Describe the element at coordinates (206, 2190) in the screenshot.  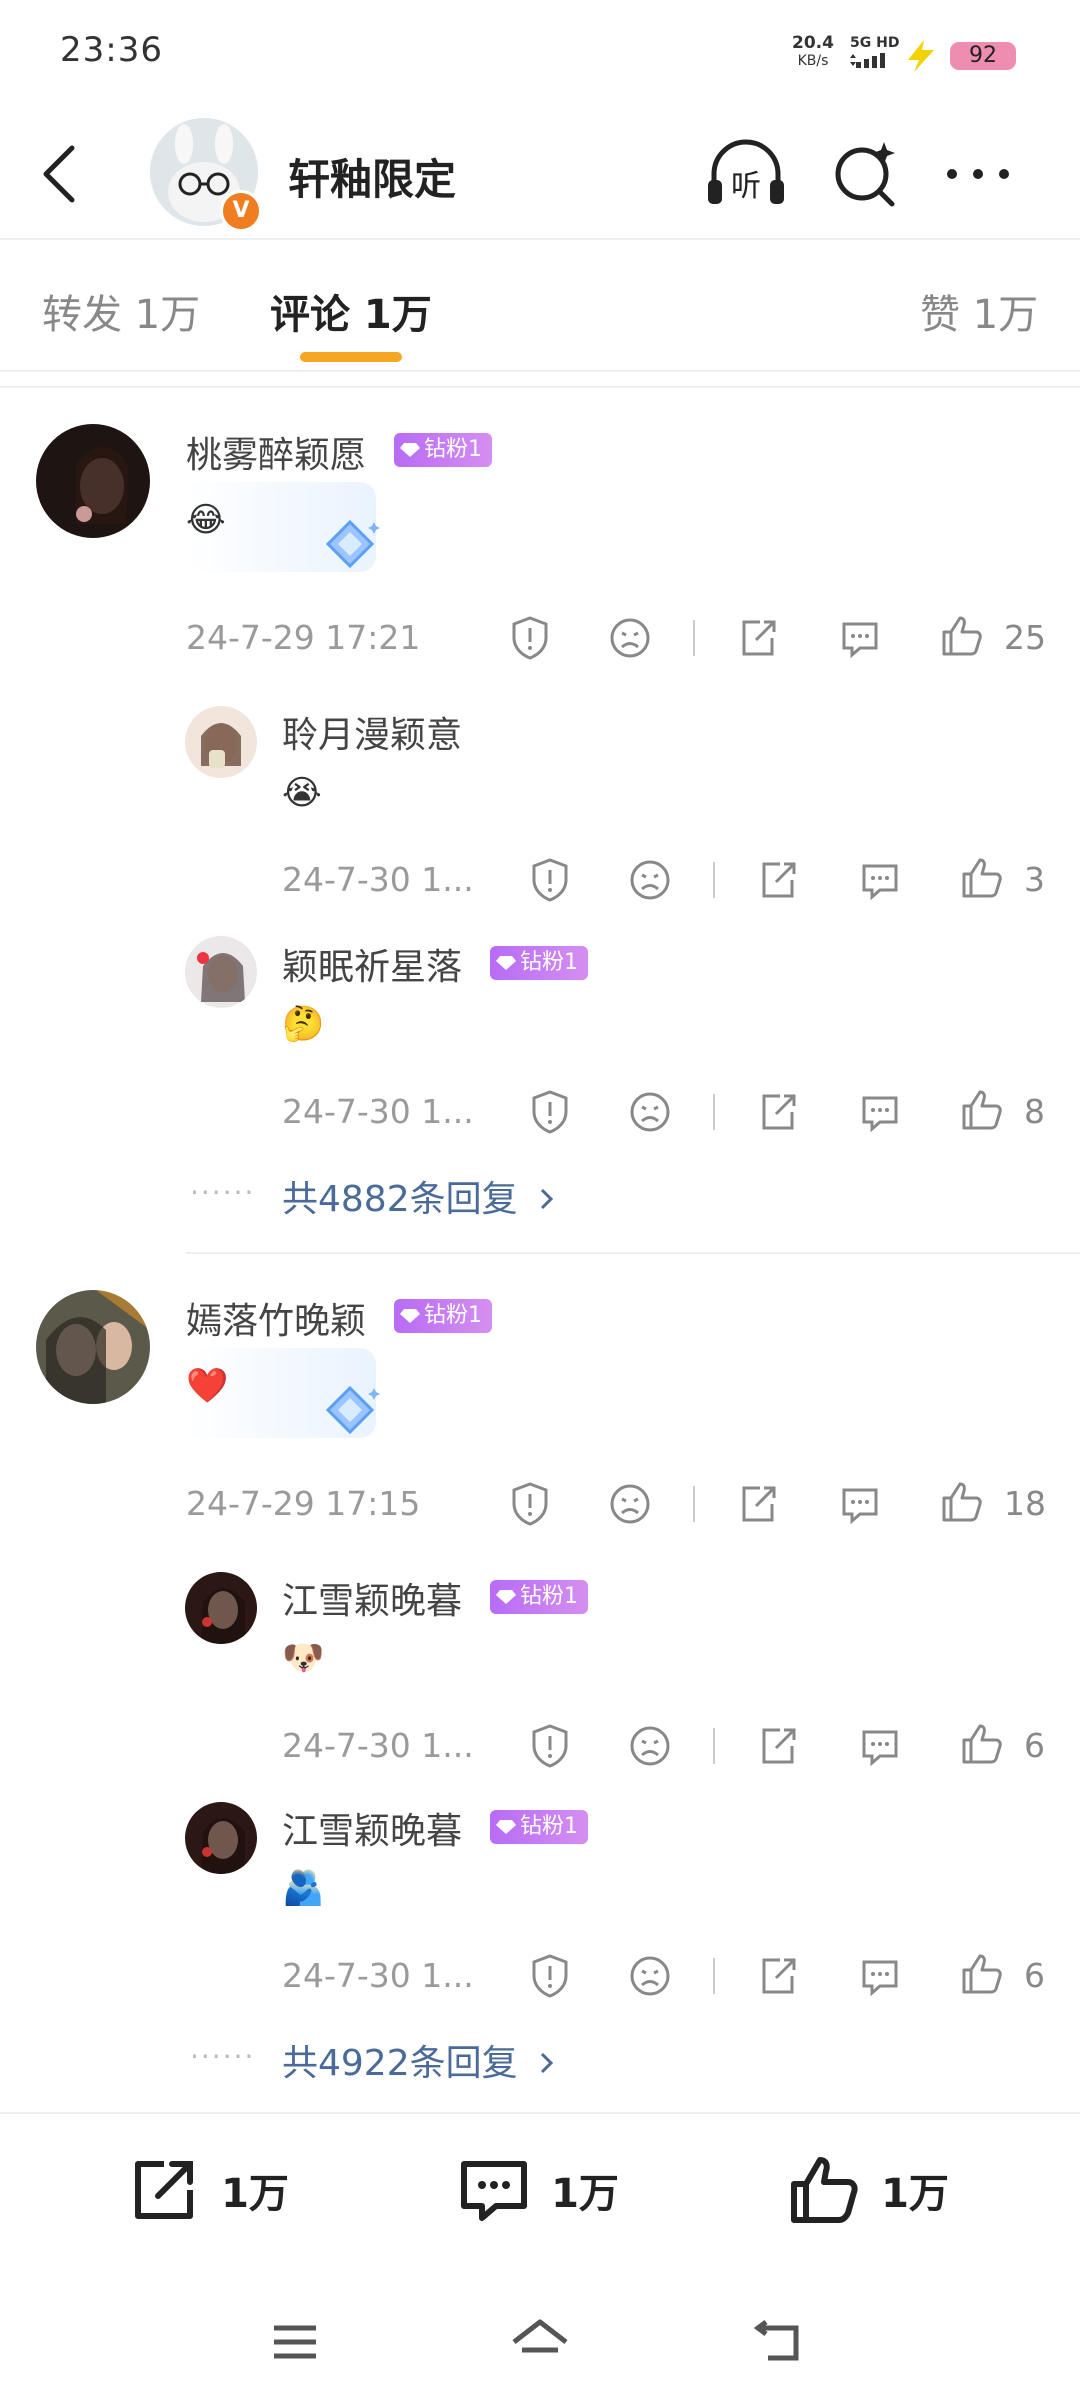
I see `repost-button: 1万` at that location.